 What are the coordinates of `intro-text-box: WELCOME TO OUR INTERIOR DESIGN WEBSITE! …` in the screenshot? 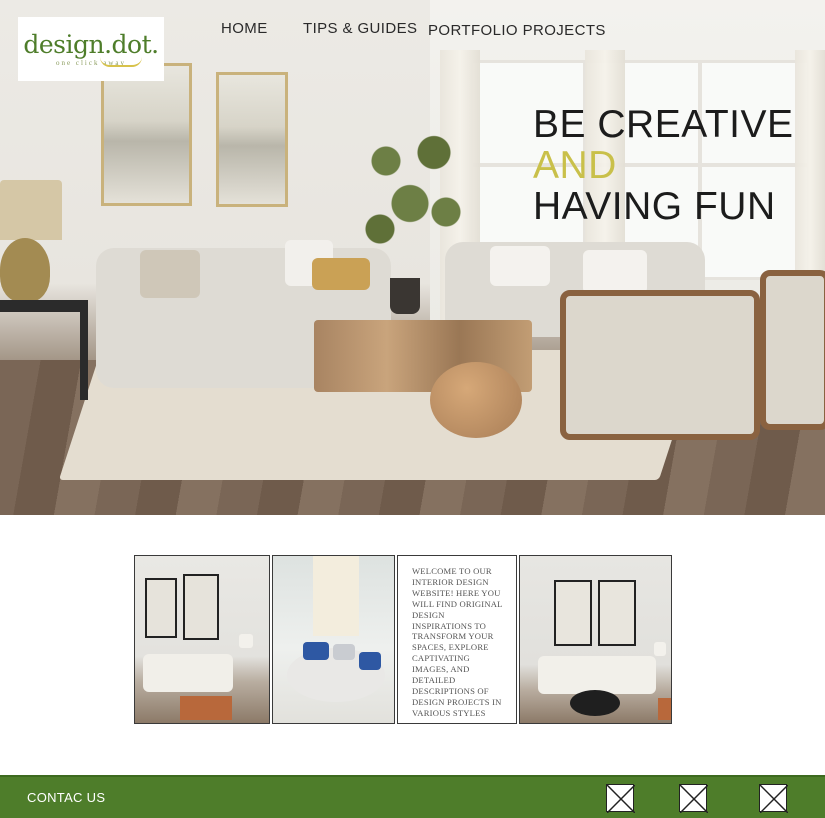 It's located at (457, 639).